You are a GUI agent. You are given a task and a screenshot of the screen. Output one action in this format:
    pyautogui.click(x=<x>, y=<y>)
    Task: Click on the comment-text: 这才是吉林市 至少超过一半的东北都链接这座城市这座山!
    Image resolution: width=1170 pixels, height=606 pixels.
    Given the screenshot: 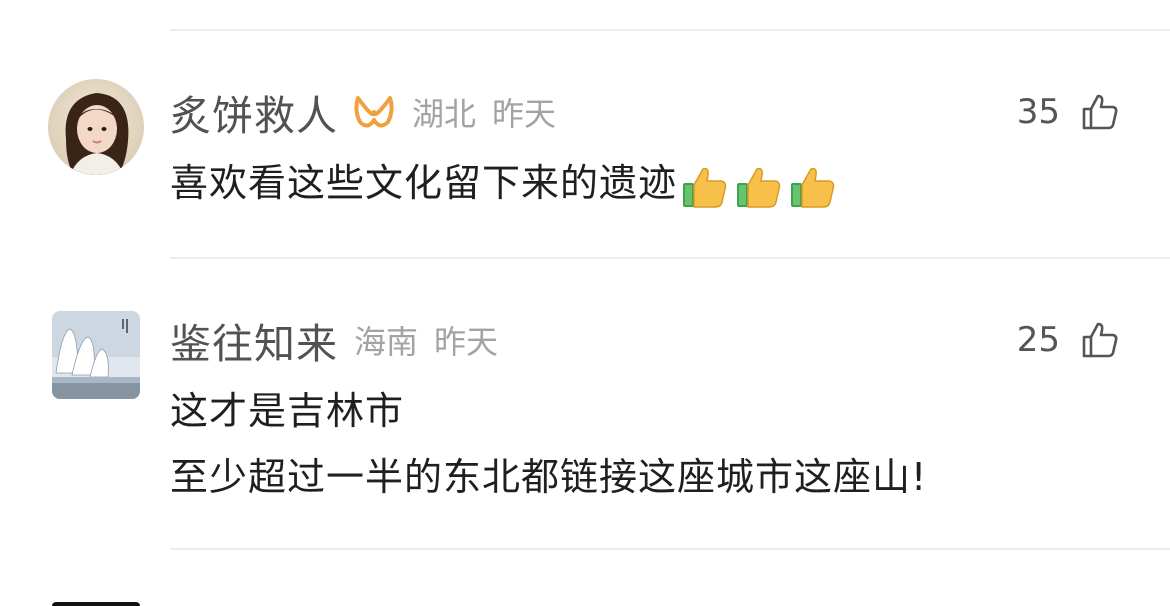 What is the action you would take?
    pyautogui.click(x=548, y=444)
    